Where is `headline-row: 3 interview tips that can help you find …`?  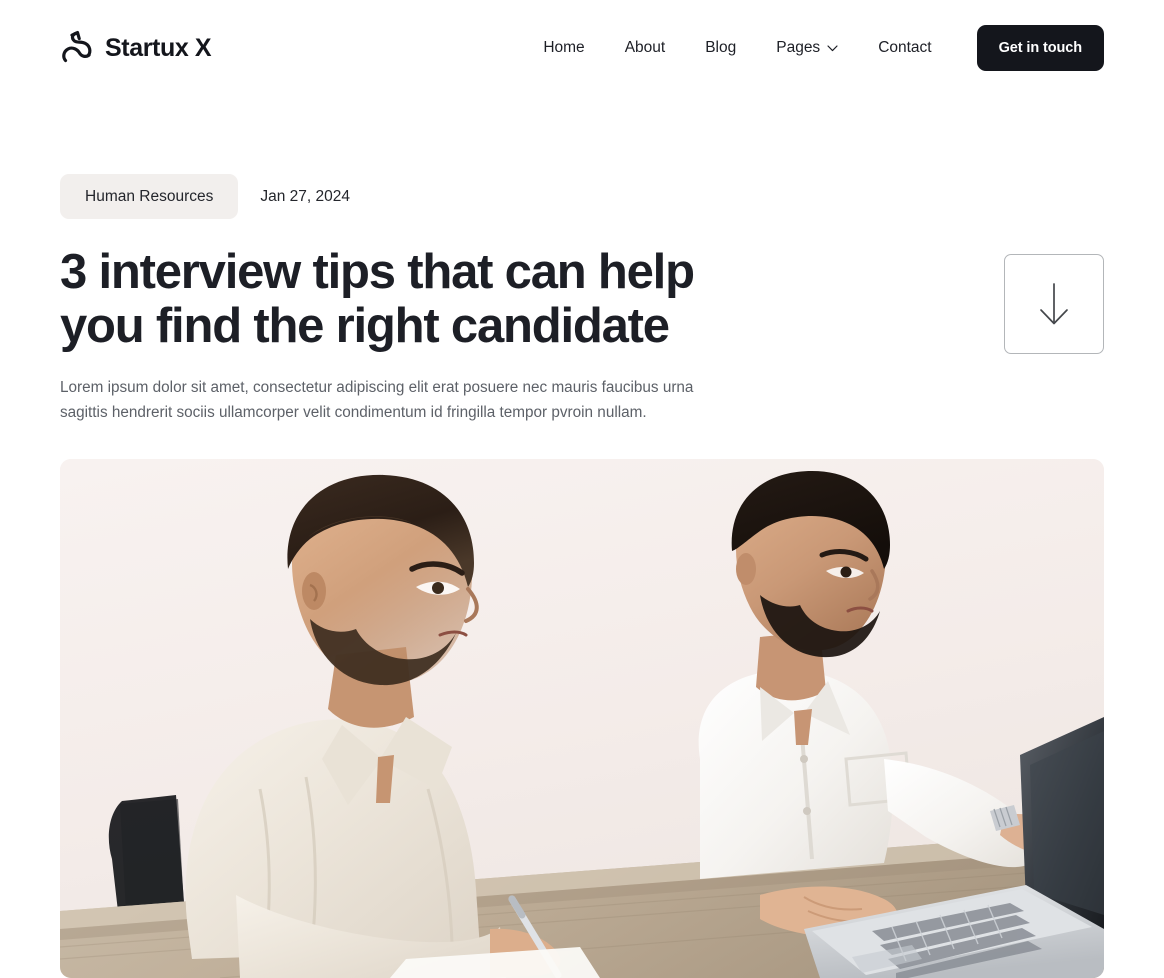
headline-row: 3 interview tips that can help you find … is located at coordinates (582, 299).